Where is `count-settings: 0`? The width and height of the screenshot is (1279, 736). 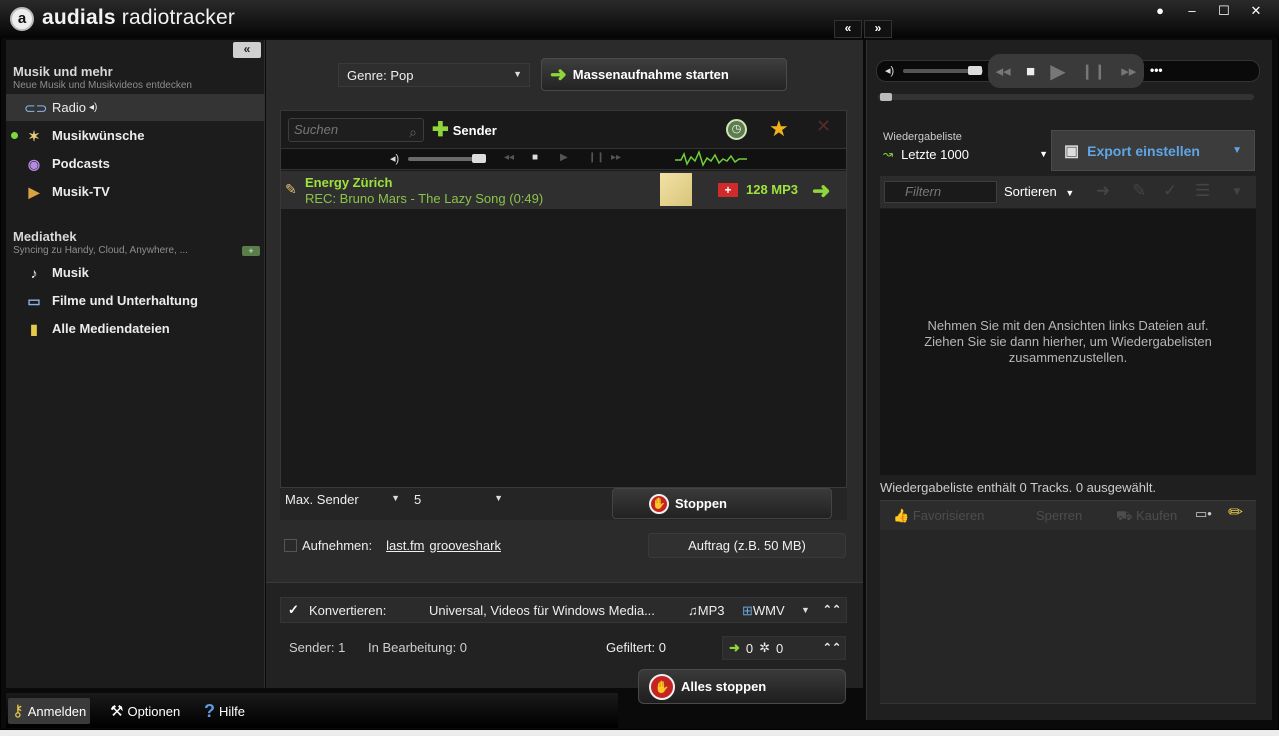
count-settings: 0 is located at coordinates (780, 648).